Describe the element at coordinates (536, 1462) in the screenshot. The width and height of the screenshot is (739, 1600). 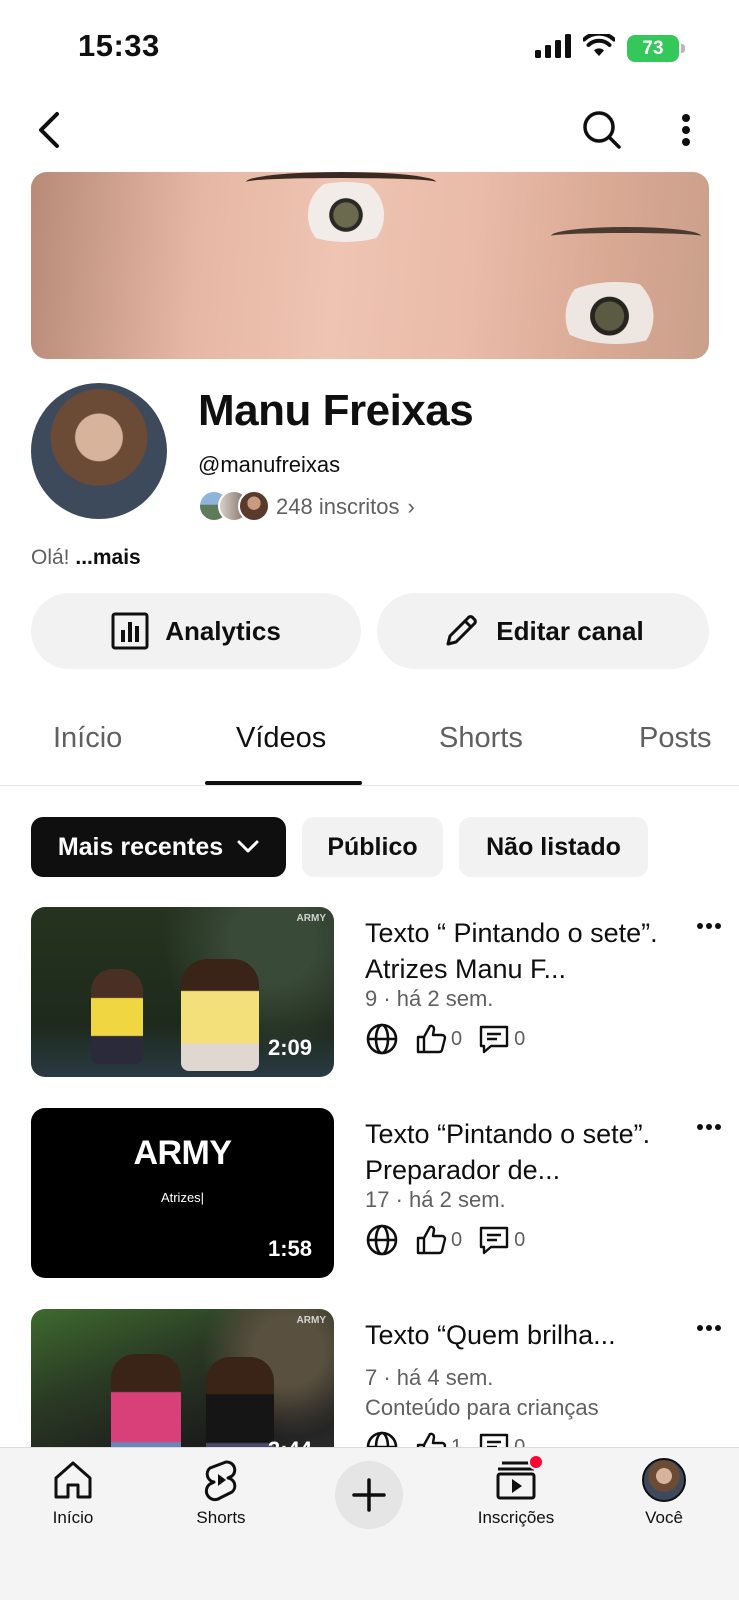
I see `notification-dot` at that location.